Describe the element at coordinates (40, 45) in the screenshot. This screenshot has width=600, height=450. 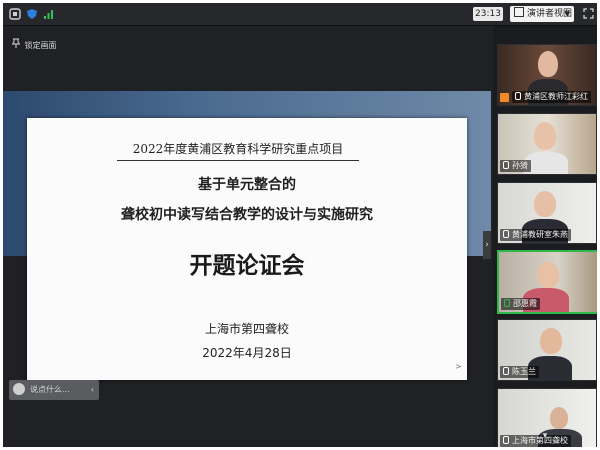
I see `lock-screen-label: 锁定画面` at that location.